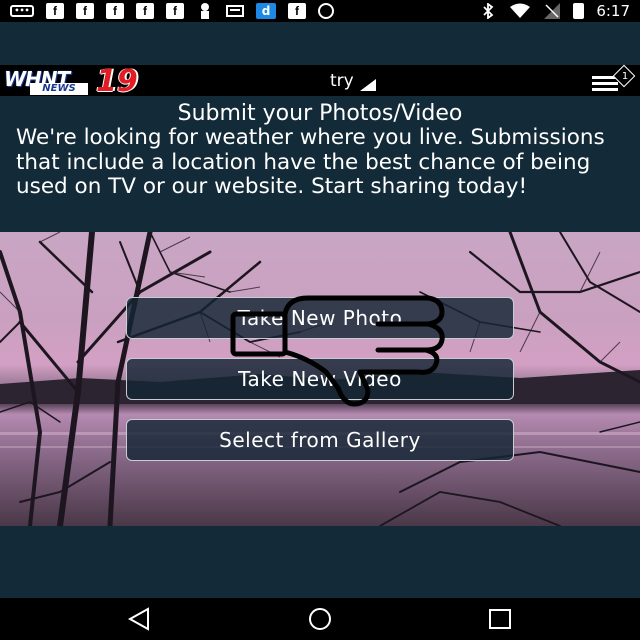  Describe the element at coordinates (320, 113) in the screenshot. I see `page-title: Submit your Photos/Video` at that location.